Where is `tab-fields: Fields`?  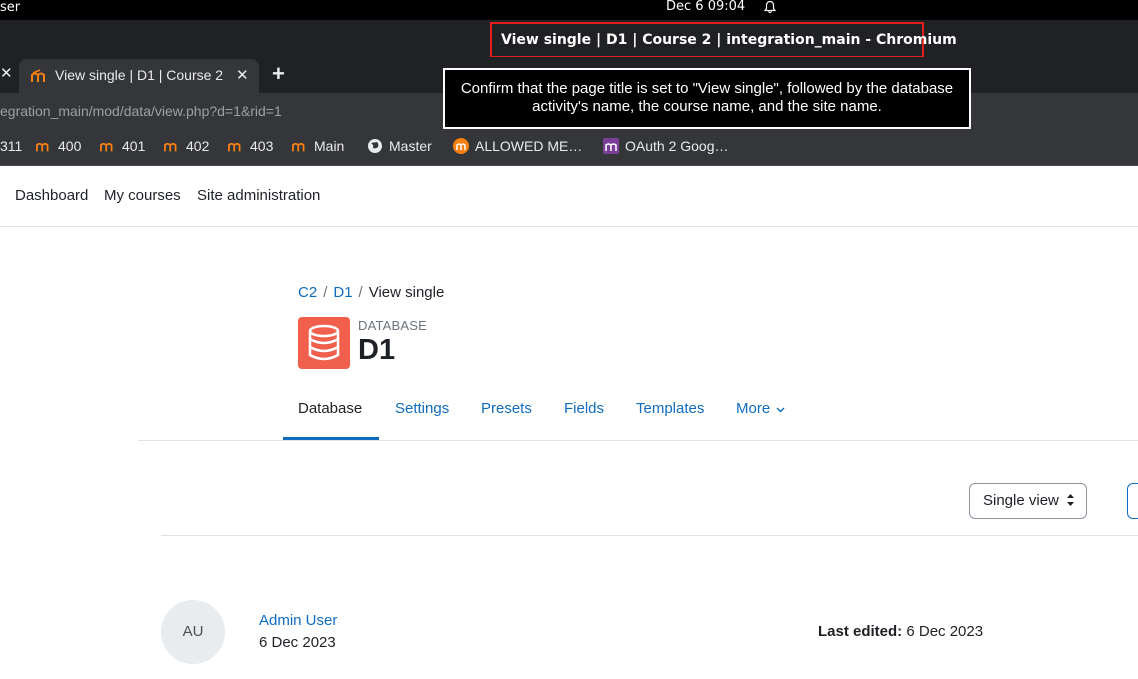 tab-fields: Fields is located at coordinates (584, 408).